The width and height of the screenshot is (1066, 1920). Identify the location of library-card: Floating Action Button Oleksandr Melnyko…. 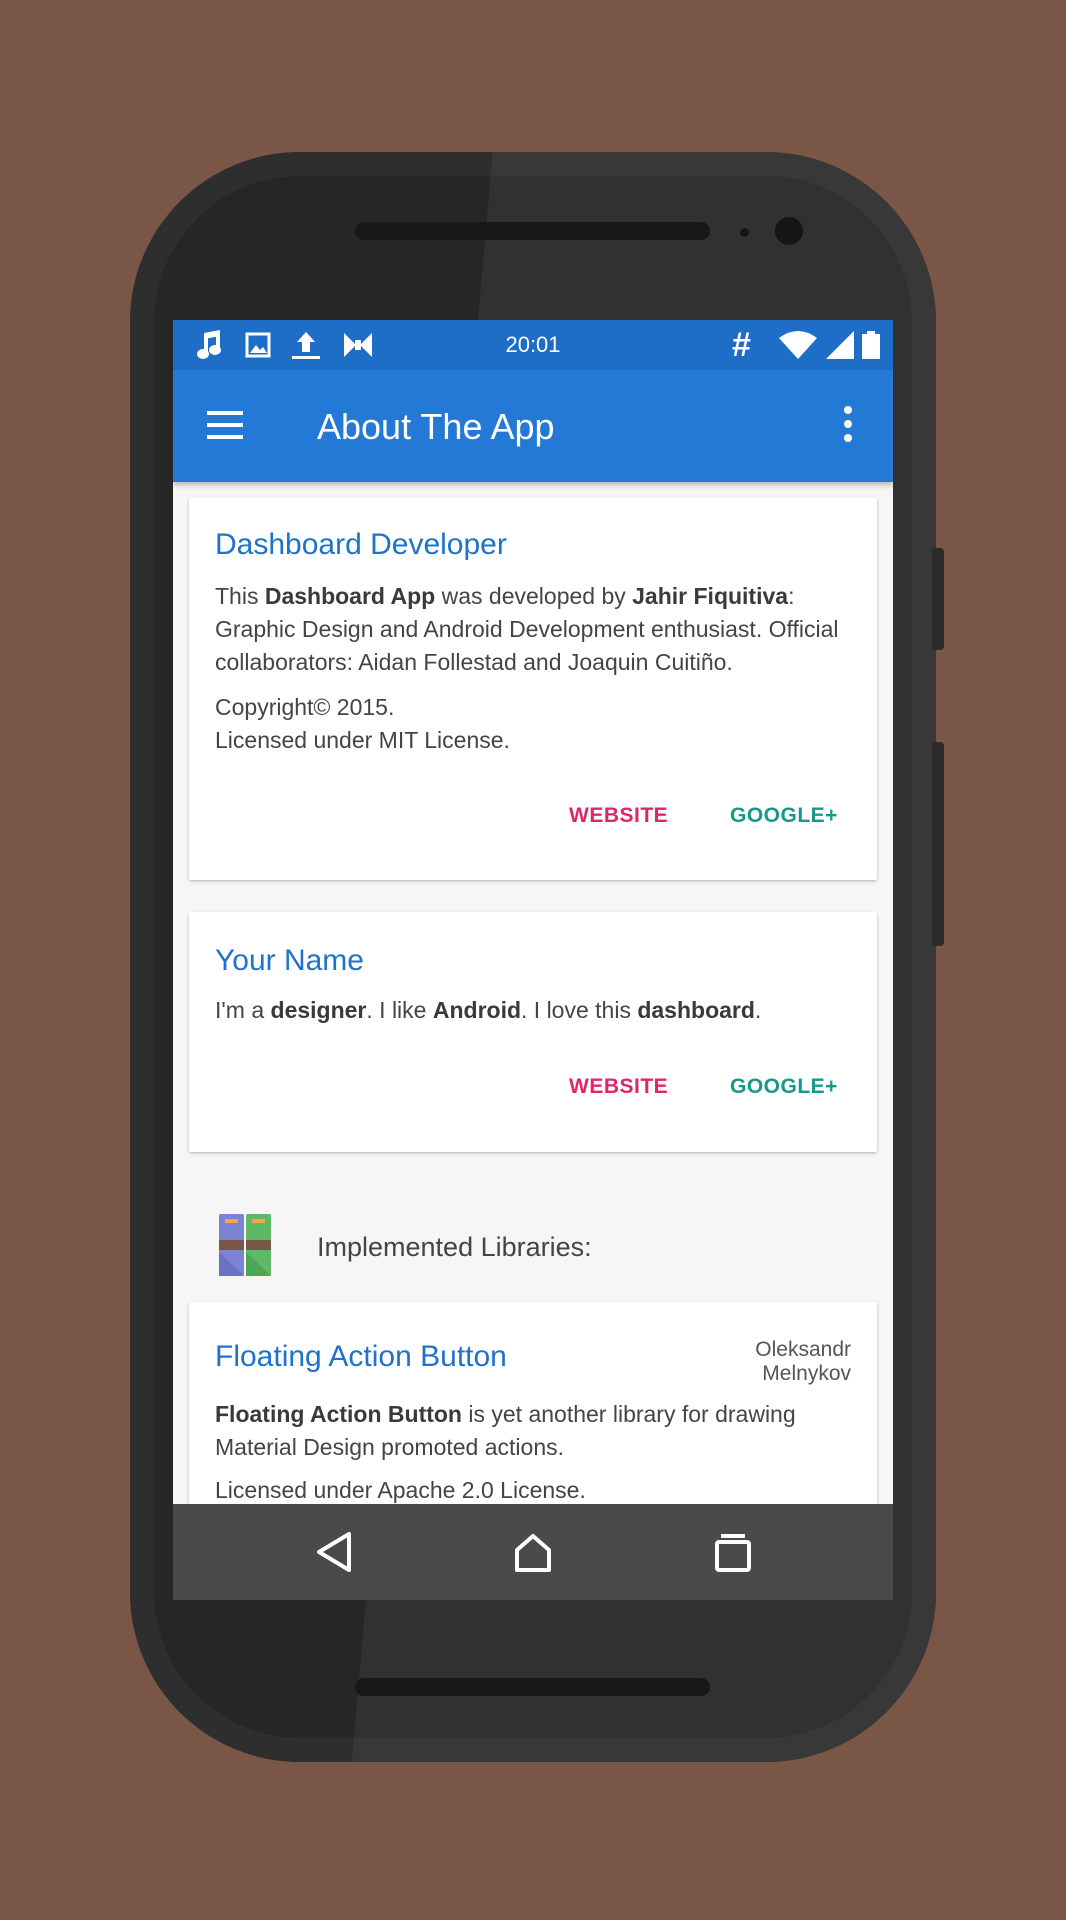
(533, 1403).